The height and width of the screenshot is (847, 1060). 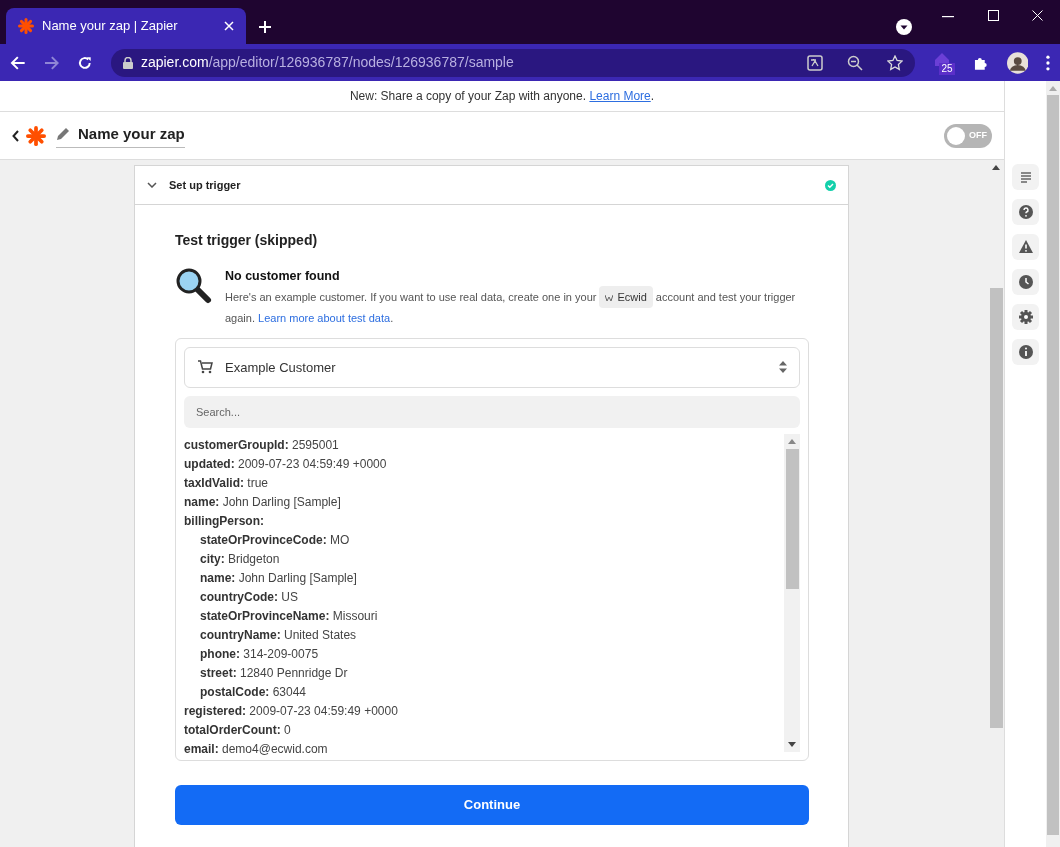 What do you see at coordinates (110, 26) in the screenshot?
I see `tab-title: Name your zap | Zapier` at bounding box center [110, 26].